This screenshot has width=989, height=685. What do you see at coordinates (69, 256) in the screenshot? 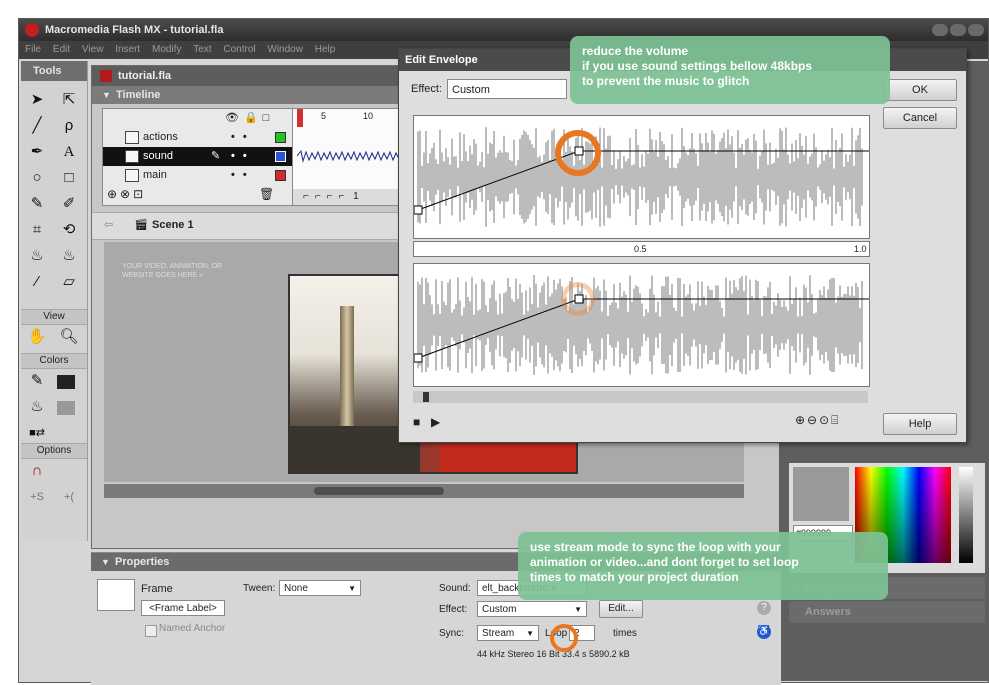
I see `paint-bucket-tool-icon: ♨` at bounding box center [69, 256].